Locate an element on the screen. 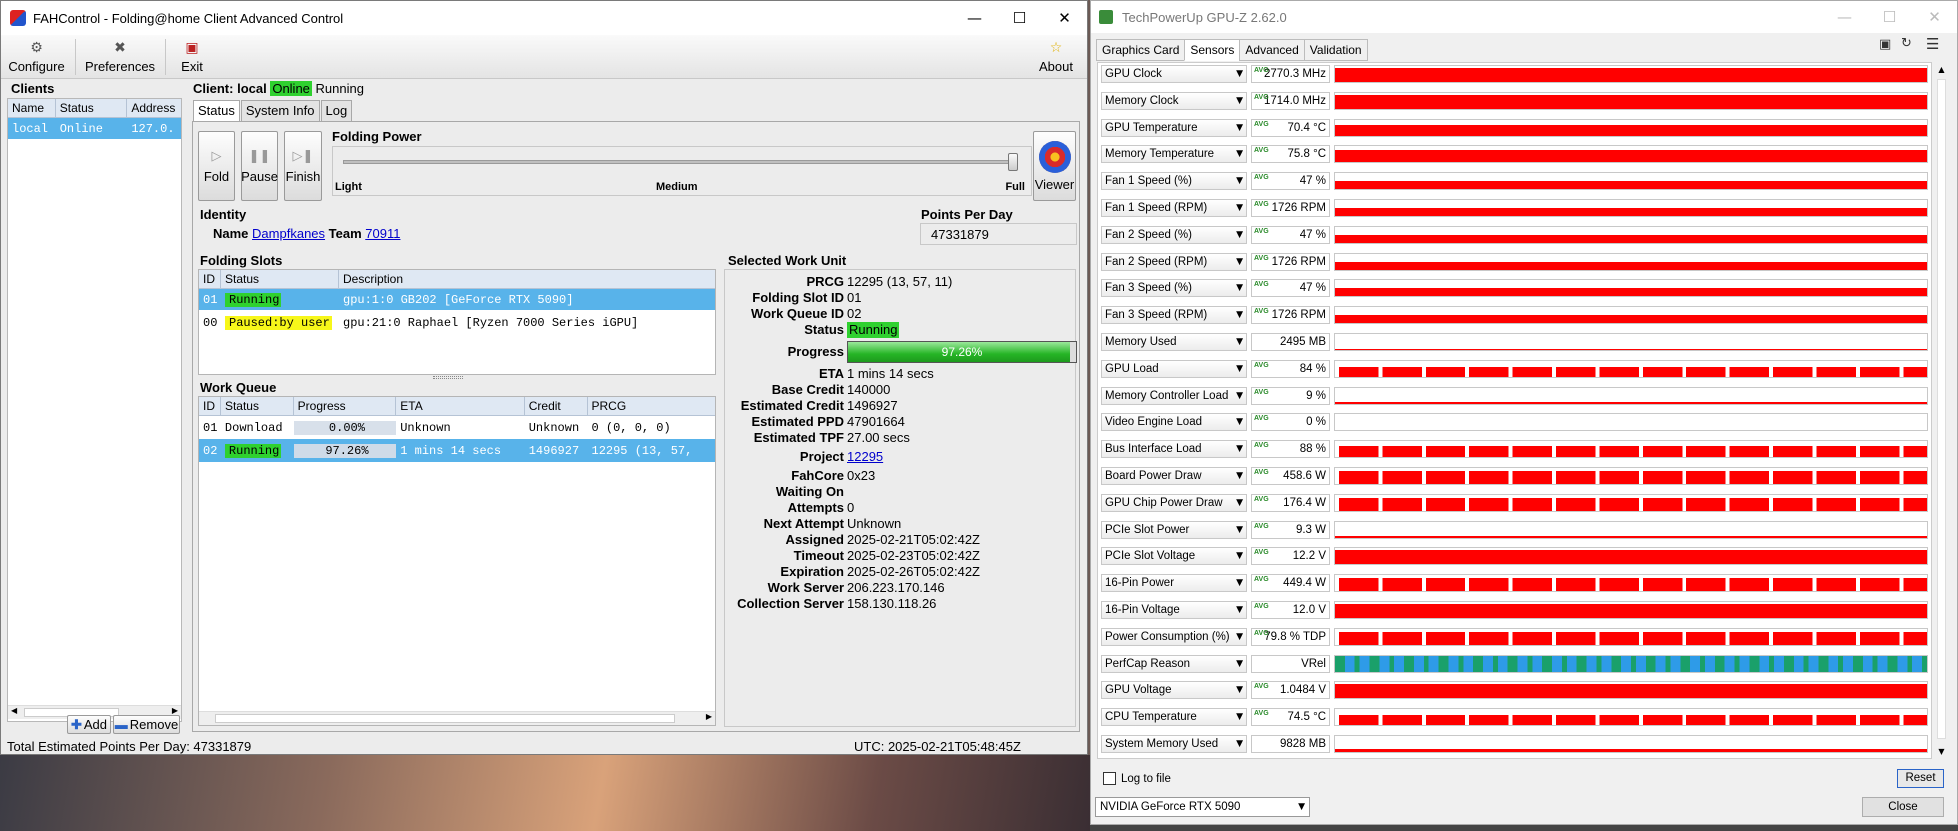  sensor-name: GPU Load is located at coordinates (1132, 368).